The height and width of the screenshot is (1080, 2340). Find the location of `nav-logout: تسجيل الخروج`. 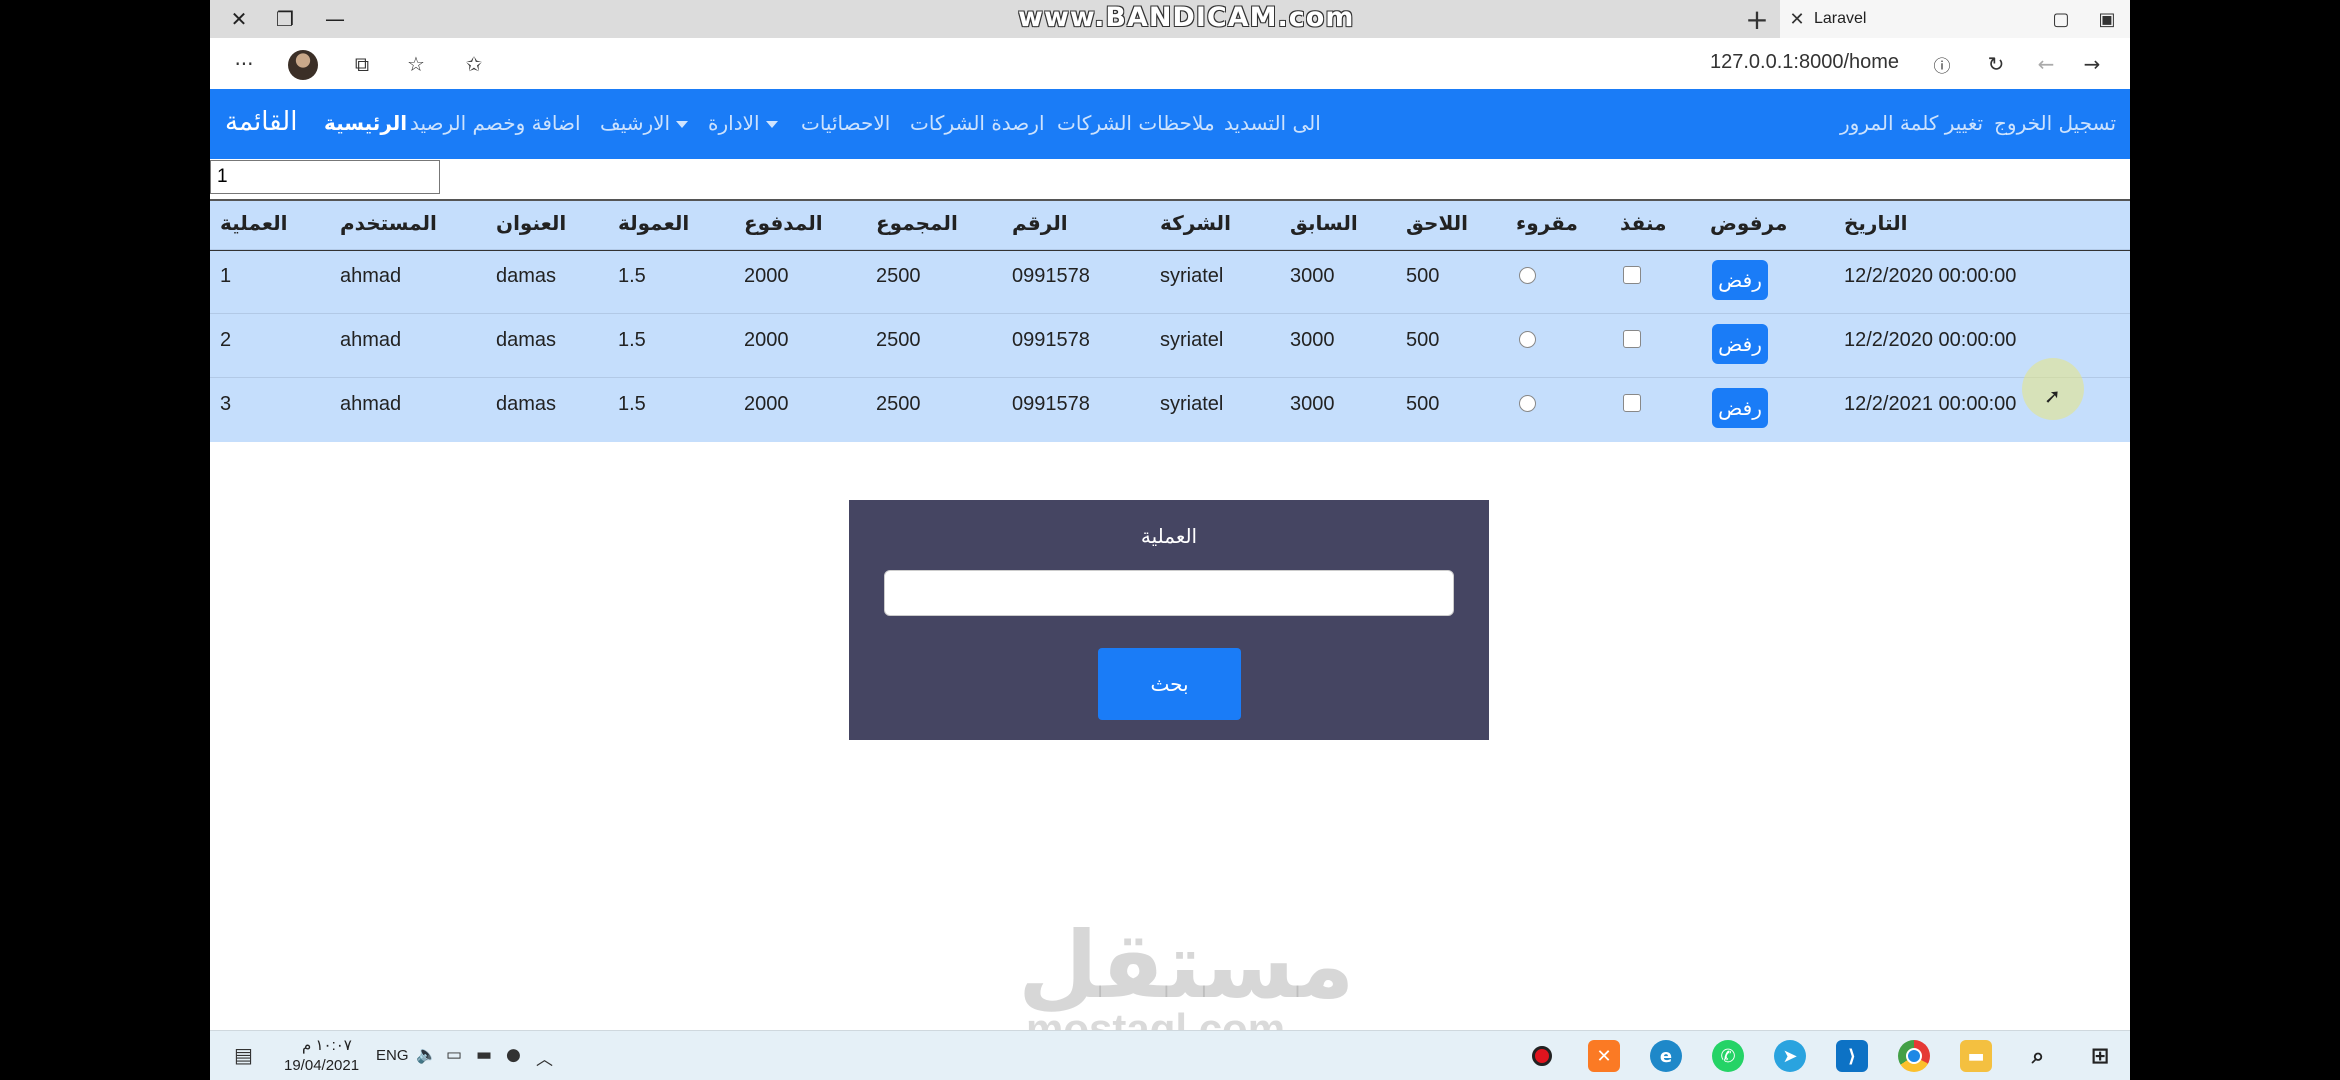

nav-logout: تسجيل الخروج is located at coordinates (2055, 123).